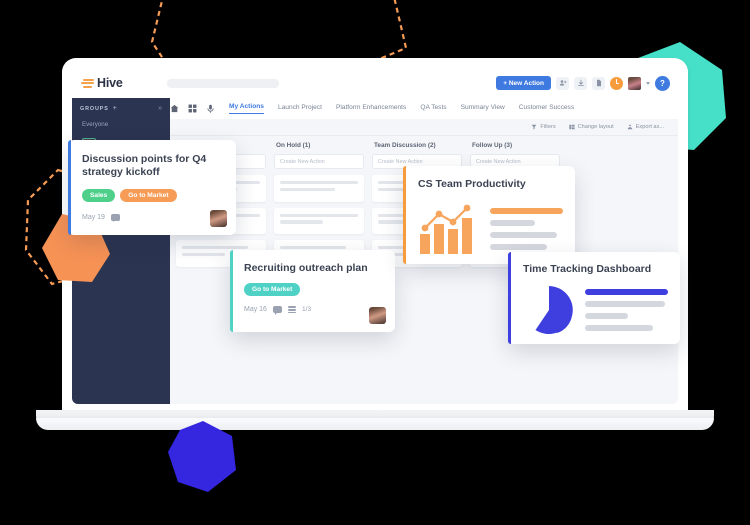  What do you see at coordinates (300, 109) in the screenshot?
I see `tab-launch-project: Launch Project` at bounding box center [300, 109].